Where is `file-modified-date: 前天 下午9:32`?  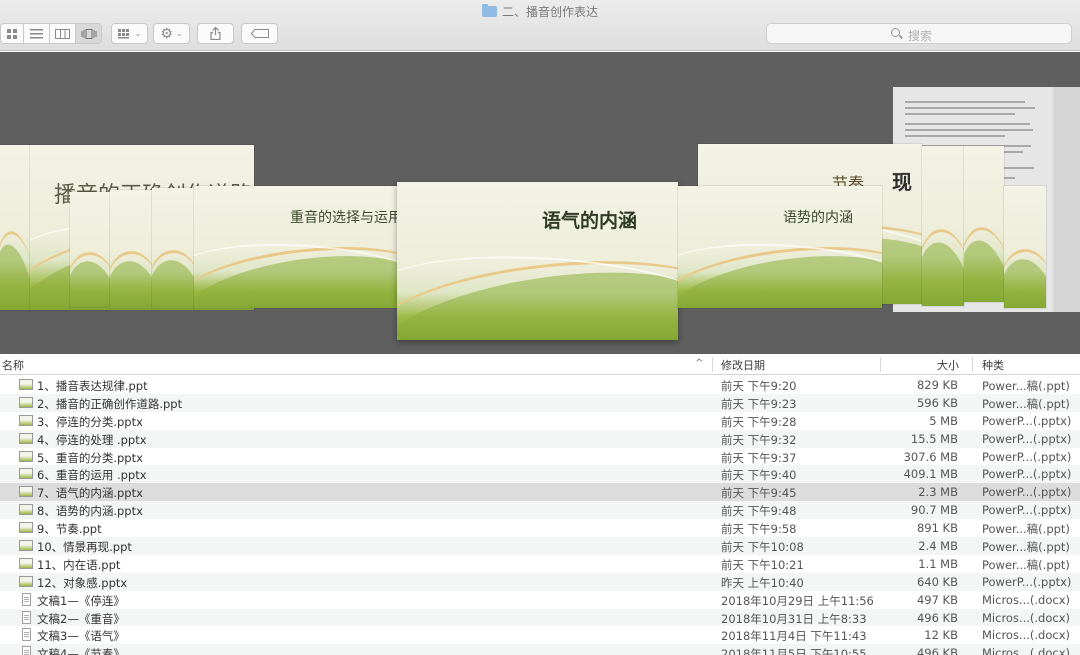 file-modified-date: 前天 下午9:32 is located at coordinates (759, 439).